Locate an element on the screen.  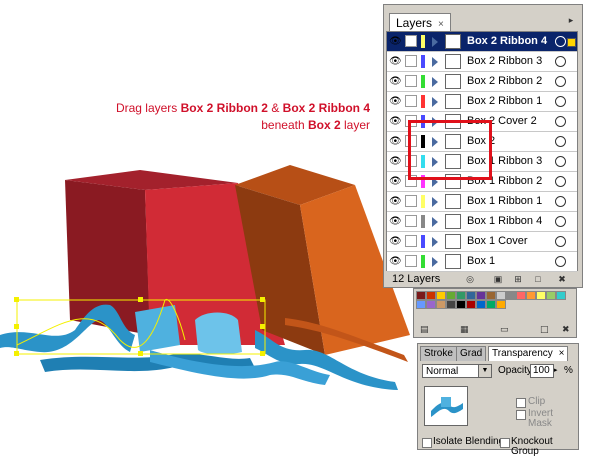
layer-row: 👁 Box 2 Ribbon 3 is located at coordinates (482, 62).